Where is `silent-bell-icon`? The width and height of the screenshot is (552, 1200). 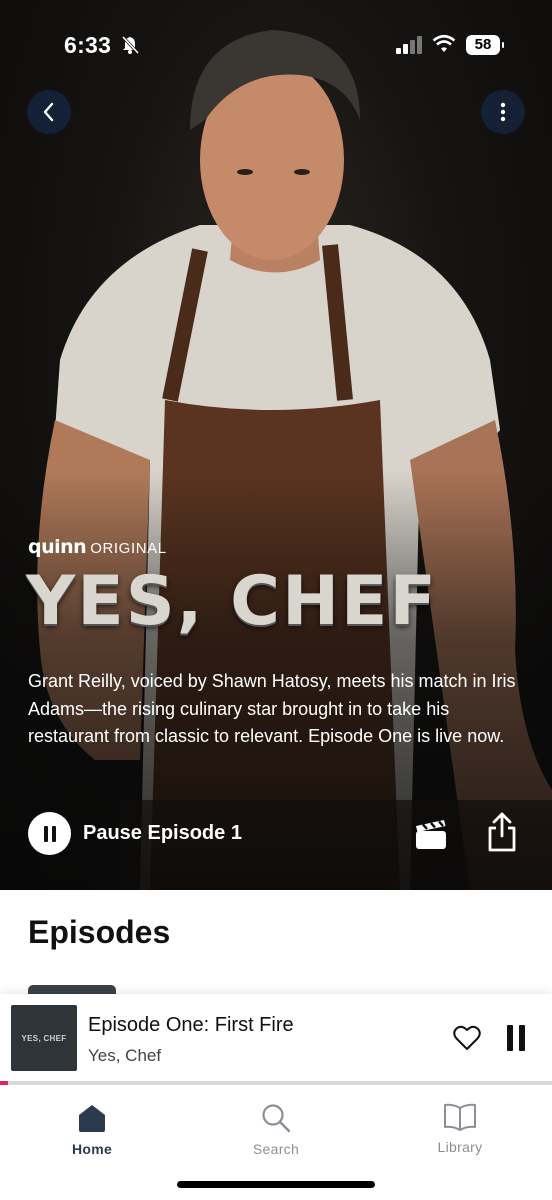
silent-bell-icon is located at coordinates (130, 47).